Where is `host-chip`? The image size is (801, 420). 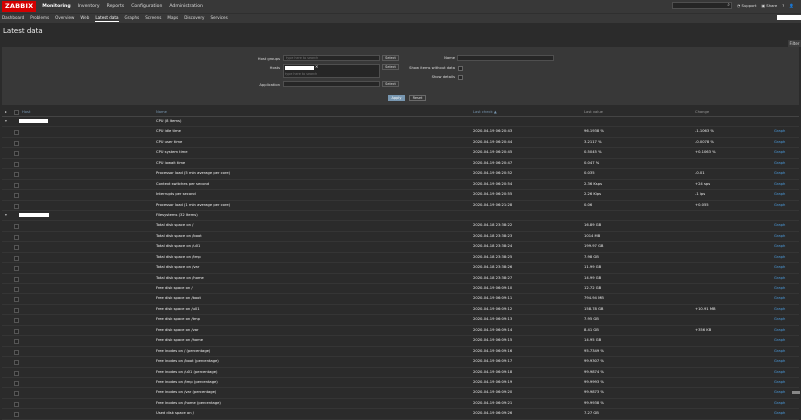
host-chip is located at coordinates (299, 68).